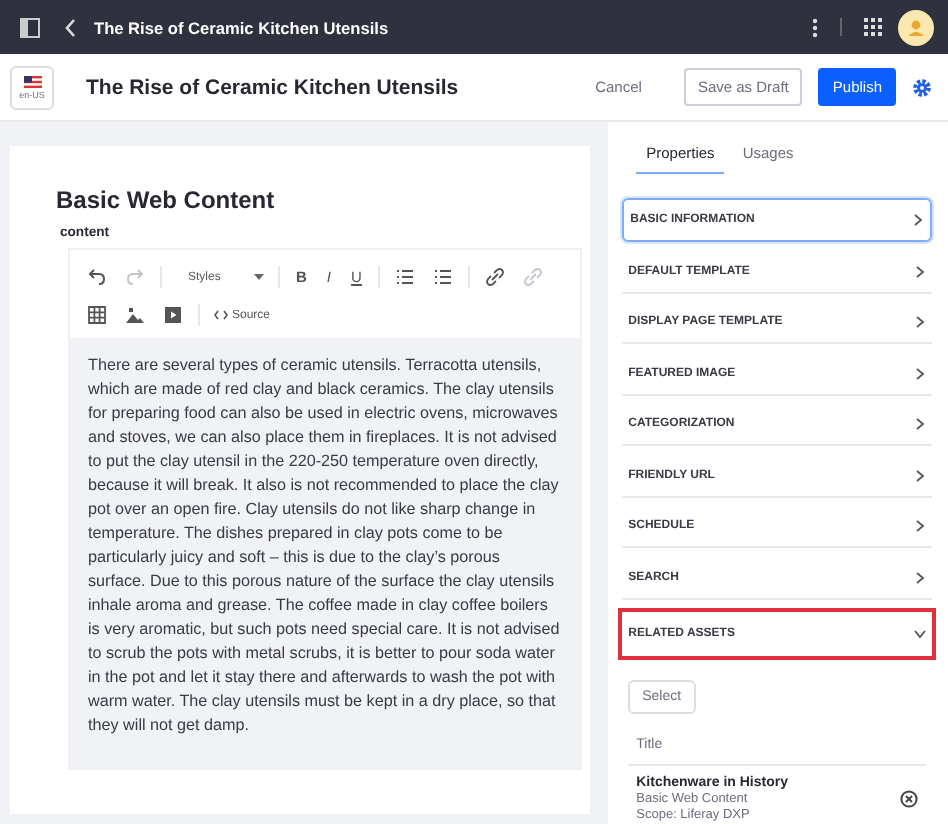 The width and height of the screenshot is (948, 824). I want to click on link-icon, so click(494, 277).